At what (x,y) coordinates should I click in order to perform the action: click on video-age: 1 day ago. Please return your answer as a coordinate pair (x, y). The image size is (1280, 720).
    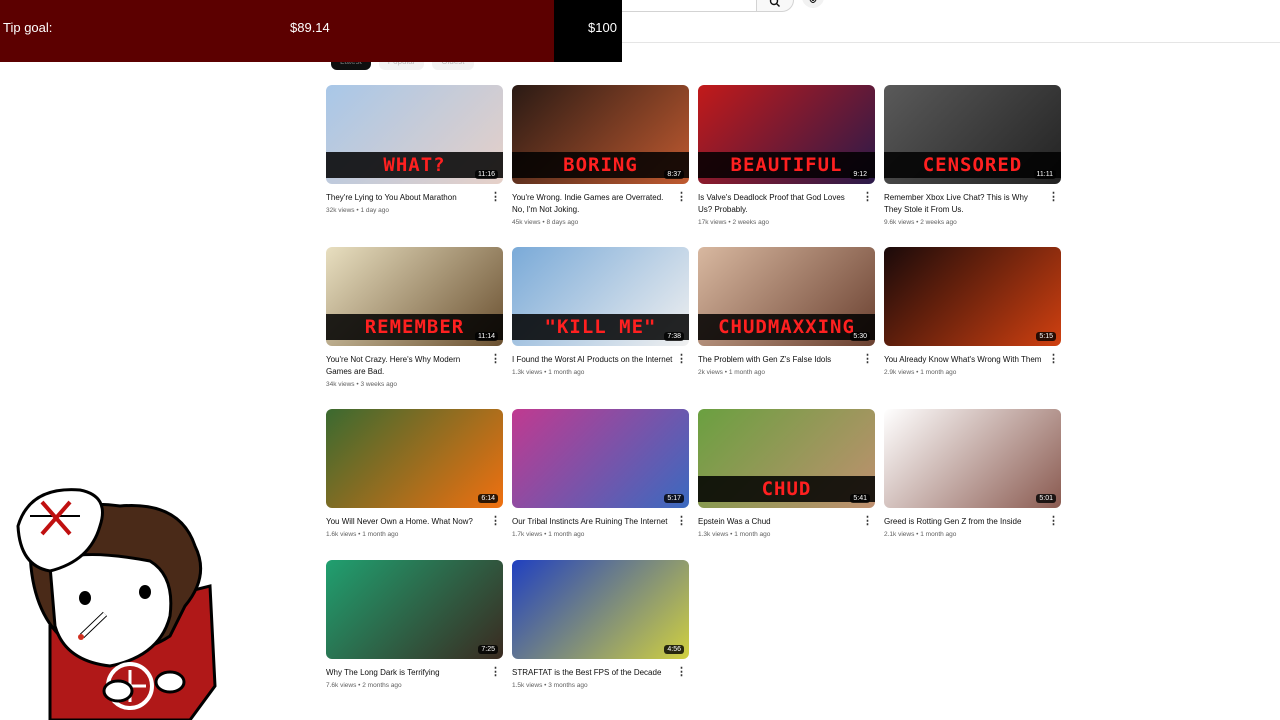
    Looking at the image, I should click on (374, 210).